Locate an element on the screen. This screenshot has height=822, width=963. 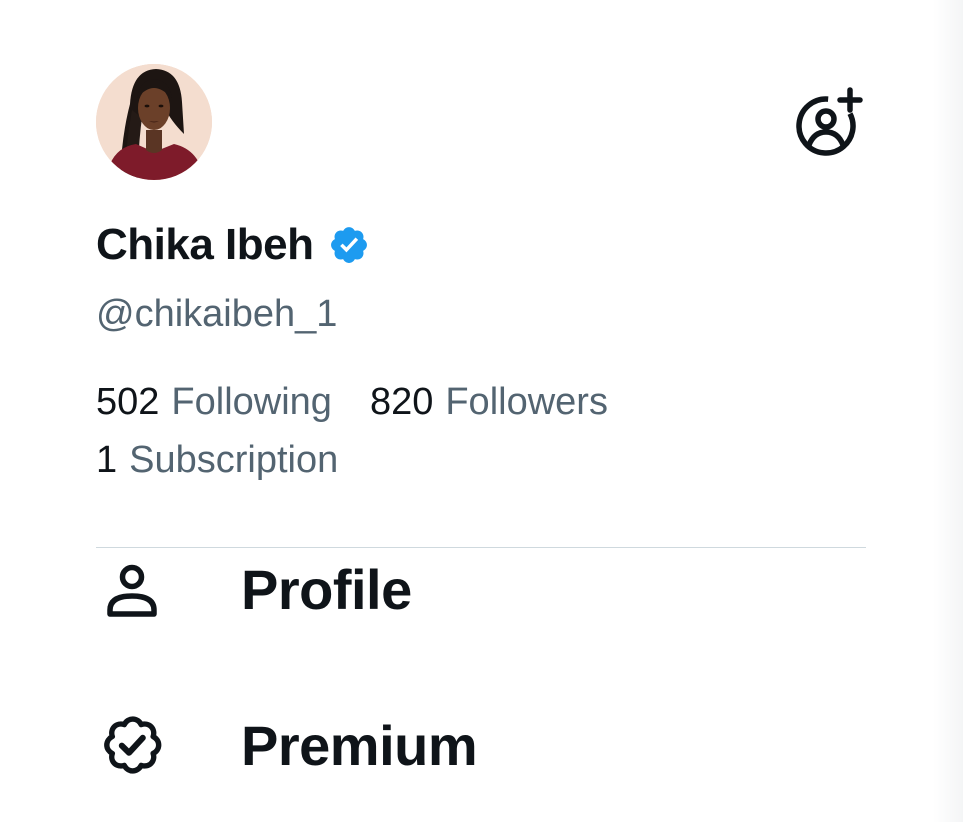
menu-item-label: Profile is located at coordinates (326, 589).